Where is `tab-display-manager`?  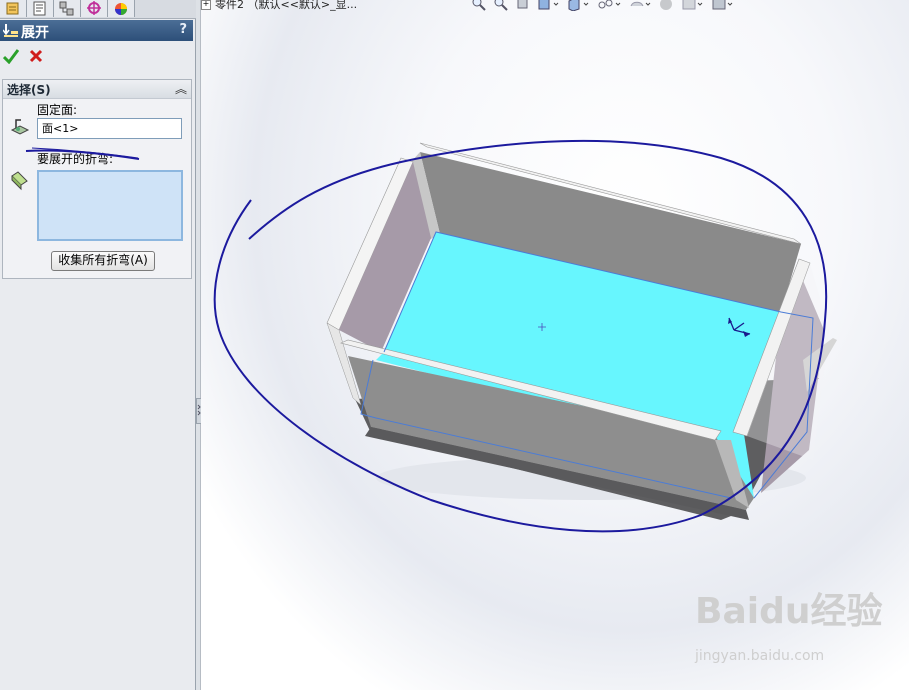
tab-display-manager is located at coordinates (121, 8).